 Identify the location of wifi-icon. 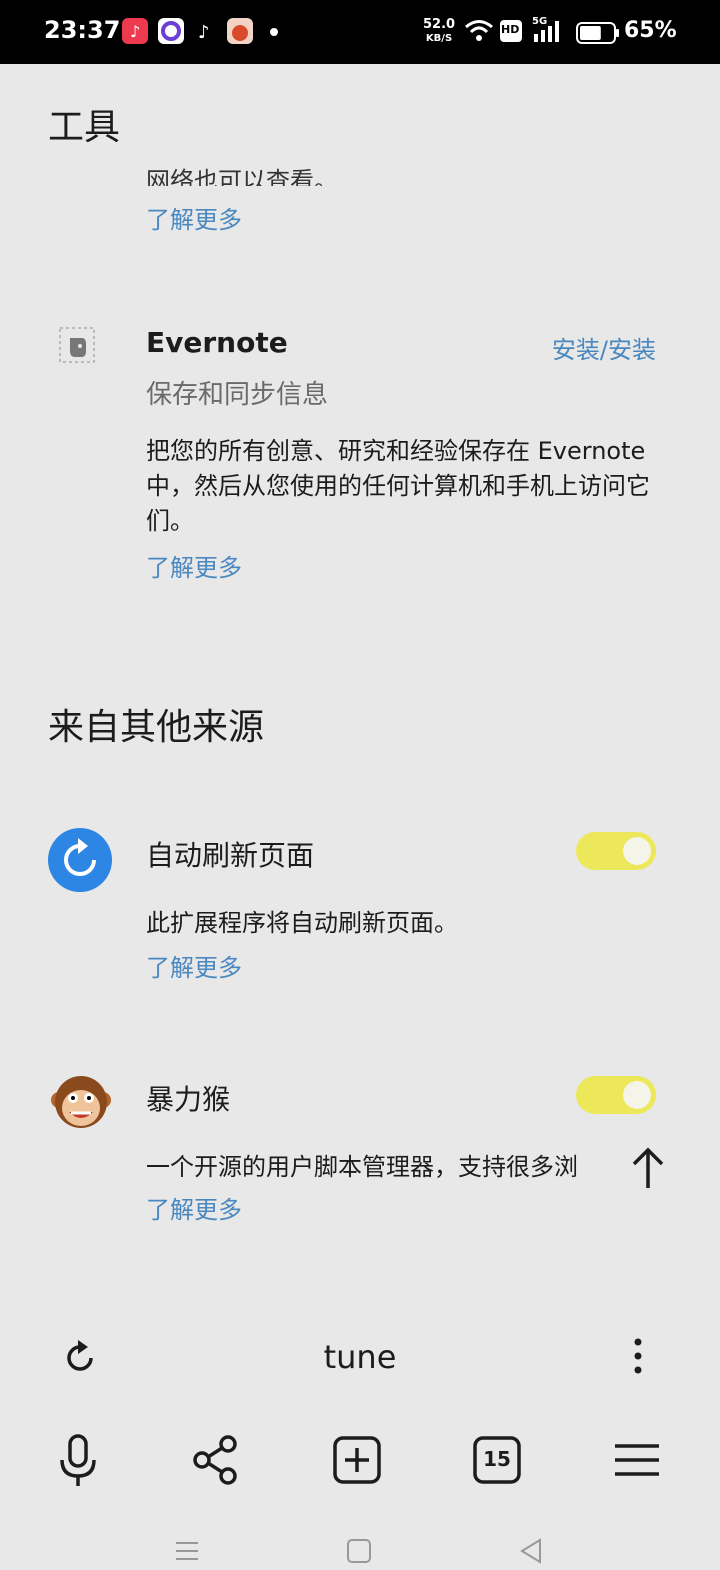
(479, 33).